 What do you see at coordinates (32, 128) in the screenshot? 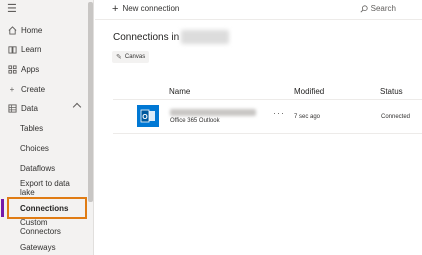
I see `nav-subitem-label: Tables` at bounding box center [32, 128].